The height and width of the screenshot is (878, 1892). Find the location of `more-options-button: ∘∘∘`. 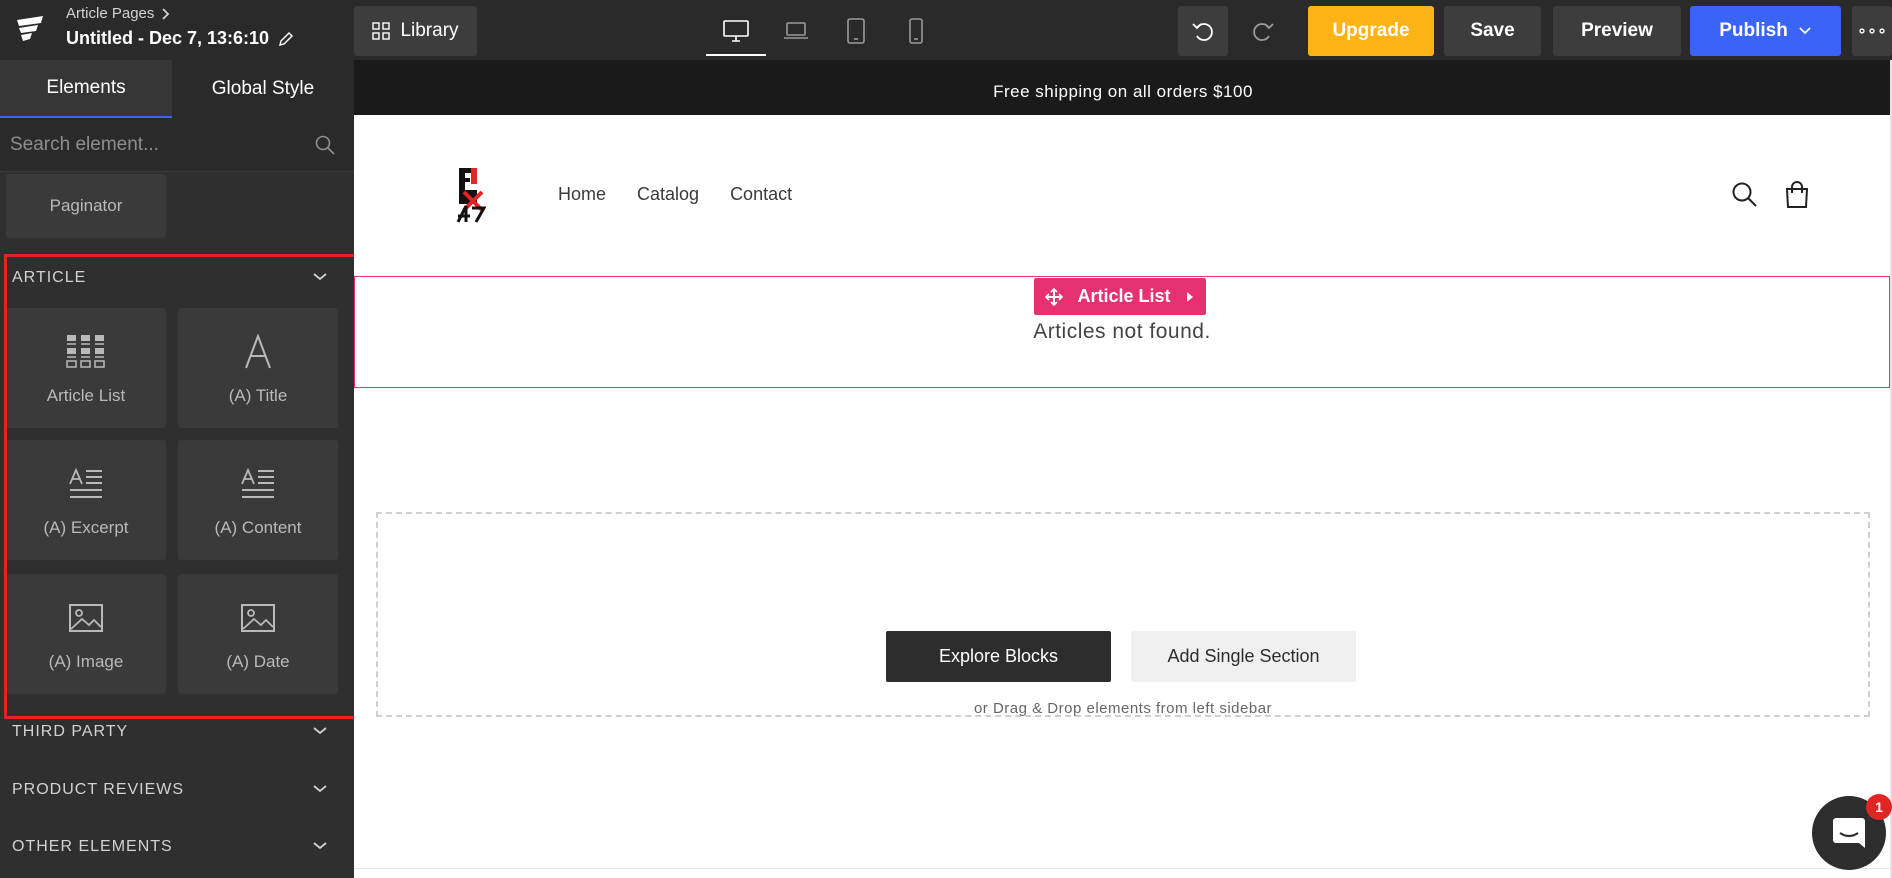

more-options-button: ∘∘∘ is located at coordinates (1872, 31).